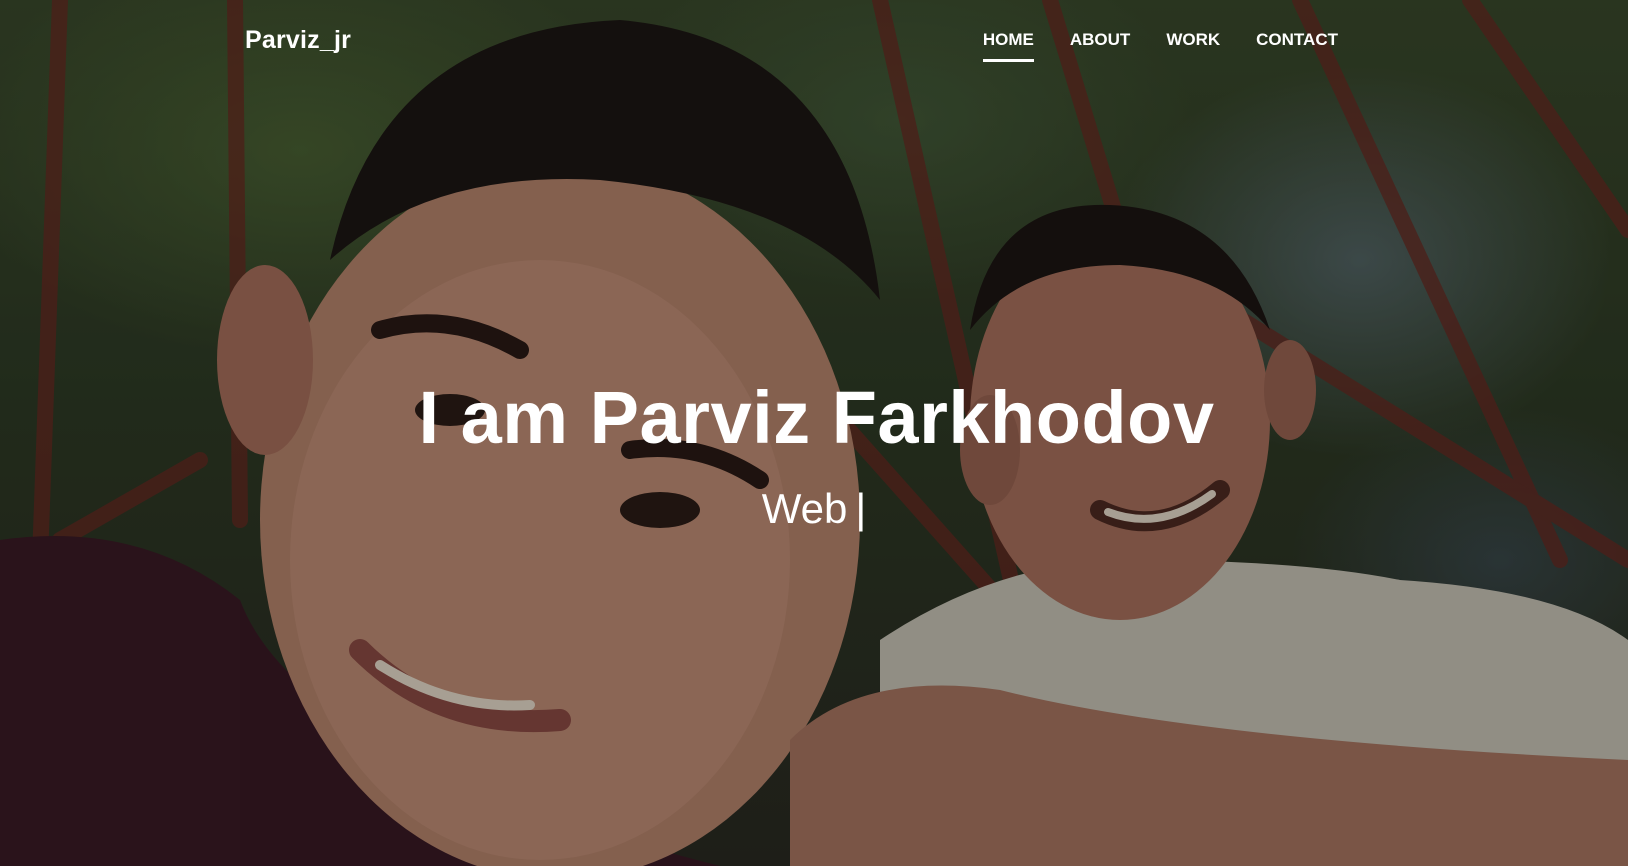  What do you see at coordinates (298, 40) in the screenshot?
I see `brand-logo-link: Parviz_jr` at bounding box center [298, 40].